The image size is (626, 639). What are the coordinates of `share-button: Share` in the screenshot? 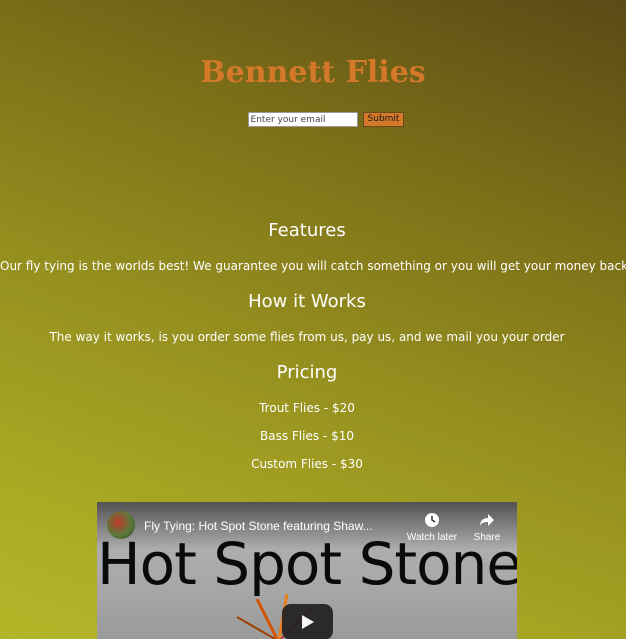 It's located at (487, 527).